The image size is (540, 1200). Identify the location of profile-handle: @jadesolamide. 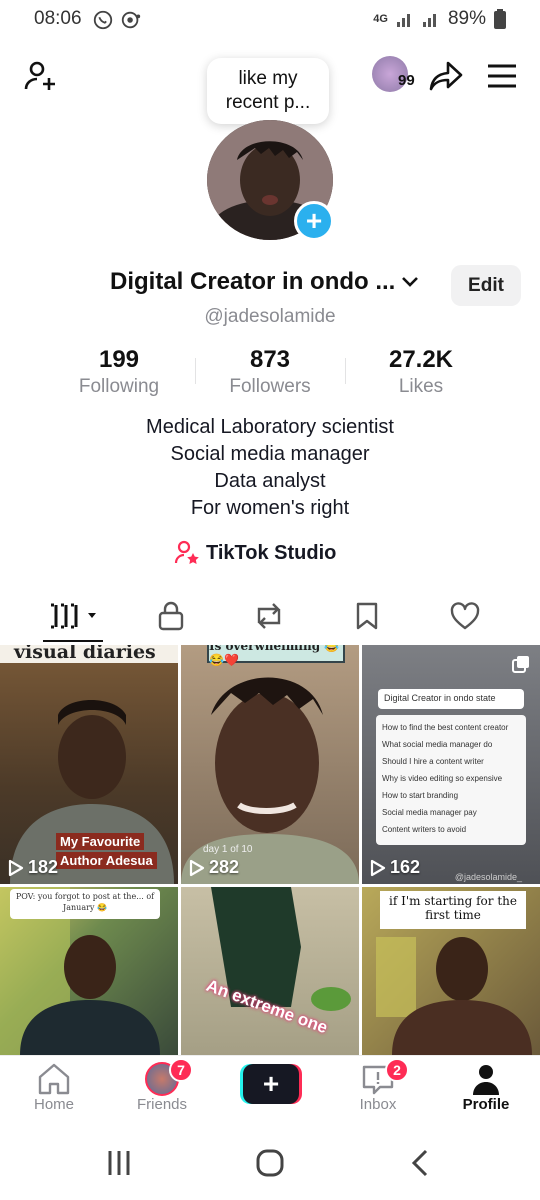
(270, 316).